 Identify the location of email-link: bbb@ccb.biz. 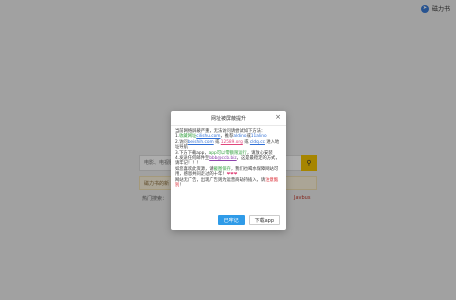
(222, 158).